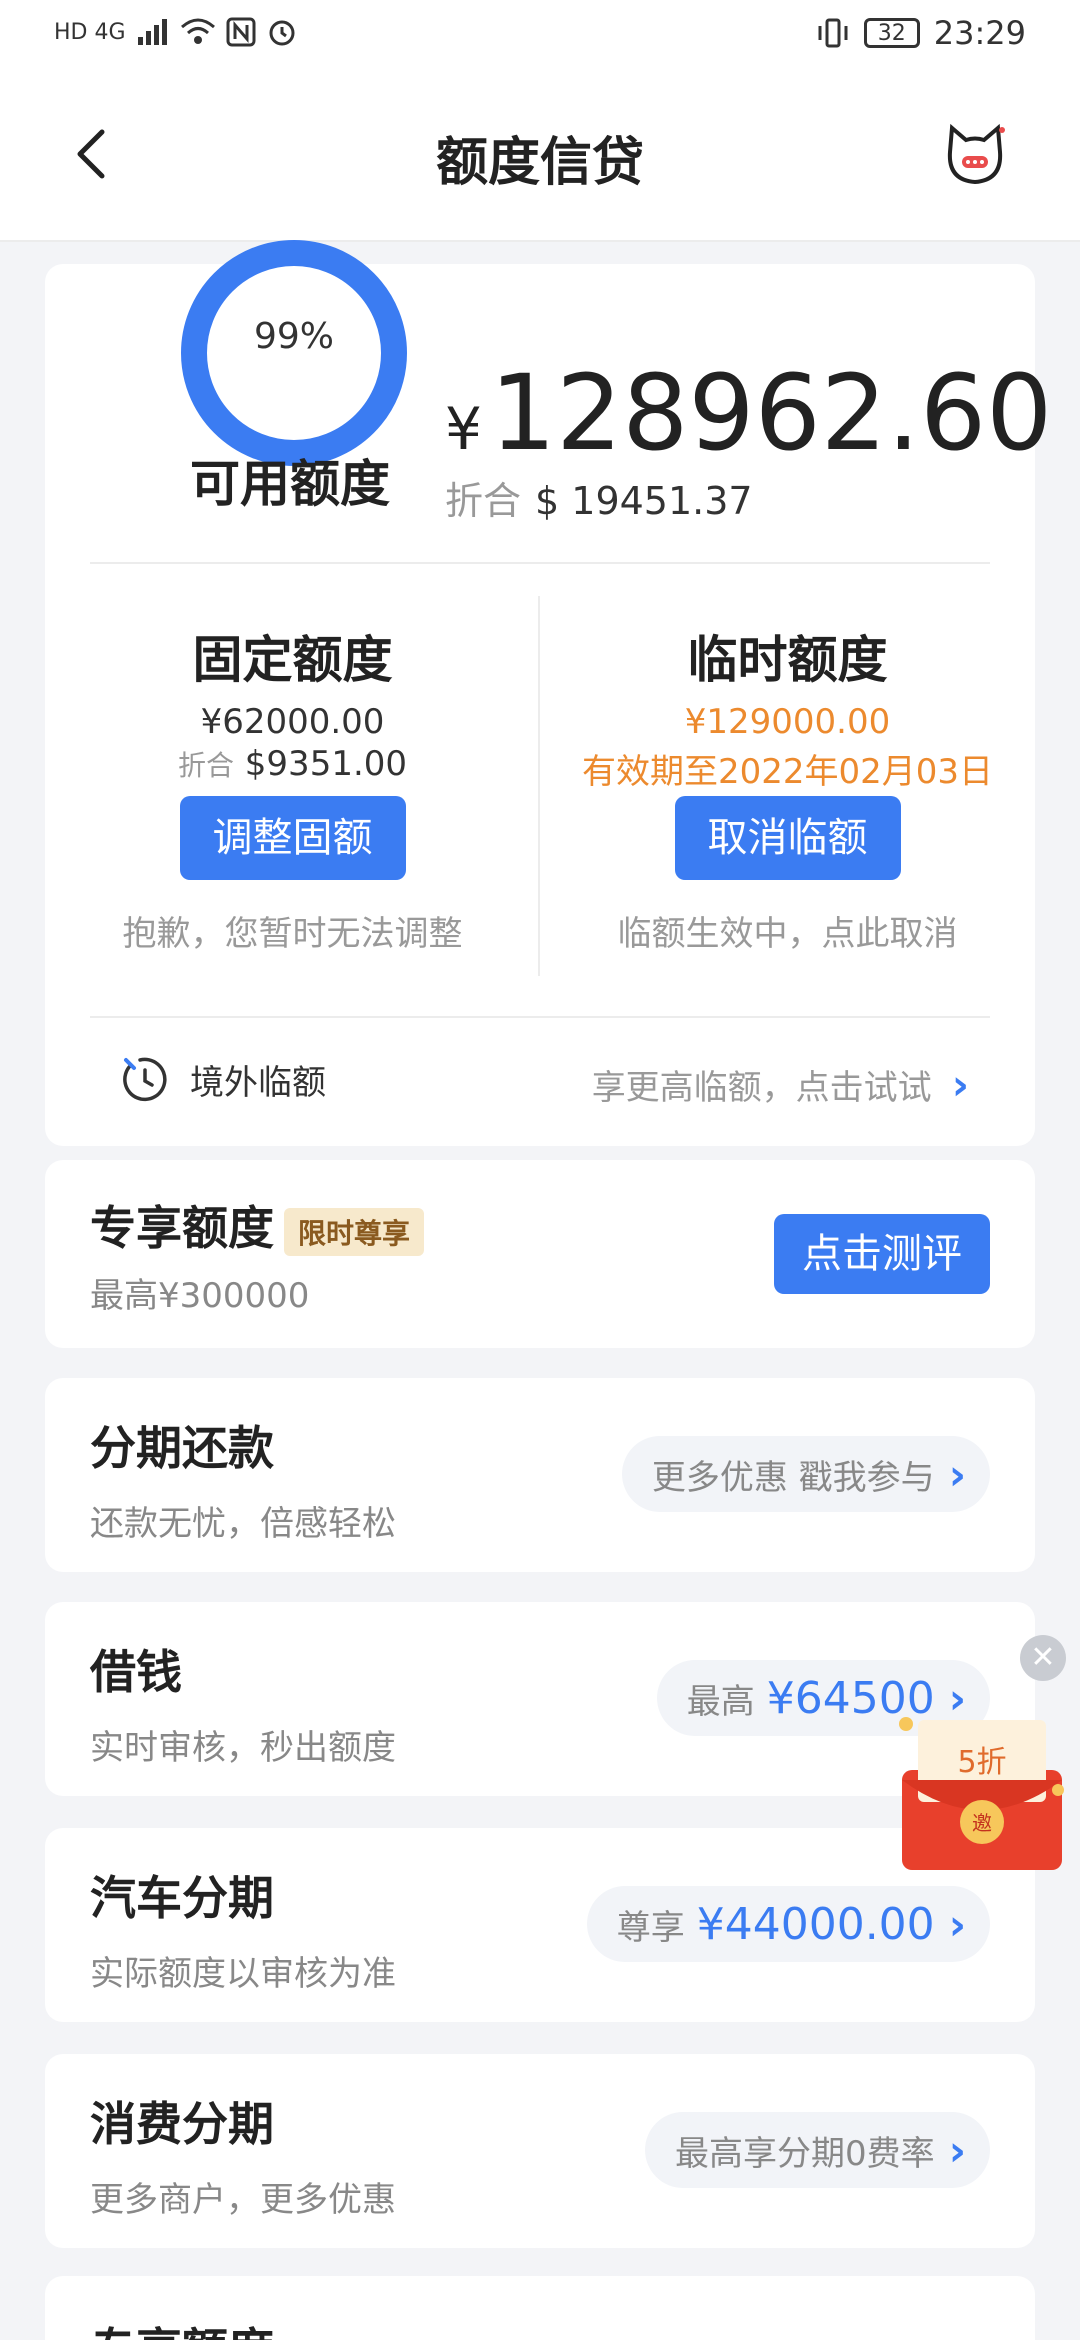 The width and height of the screenshot is (1080, 2340). What do you see at coordinates (921, 33) in the screenshot?
I see `status-icons-right: 32 23:29` at bounding box center [921, 33].